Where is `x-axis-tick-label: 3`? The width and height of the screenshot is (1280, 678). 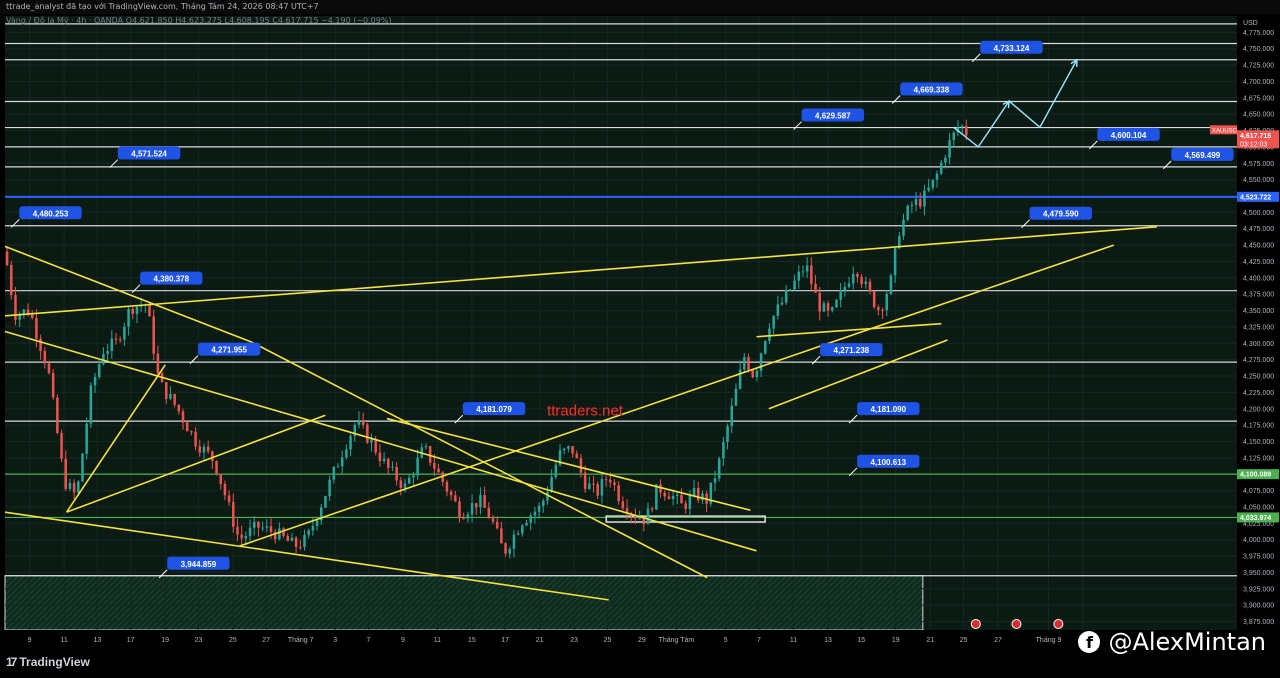
x-axis-tick-label: 3 is located at coordinates (335, 640).